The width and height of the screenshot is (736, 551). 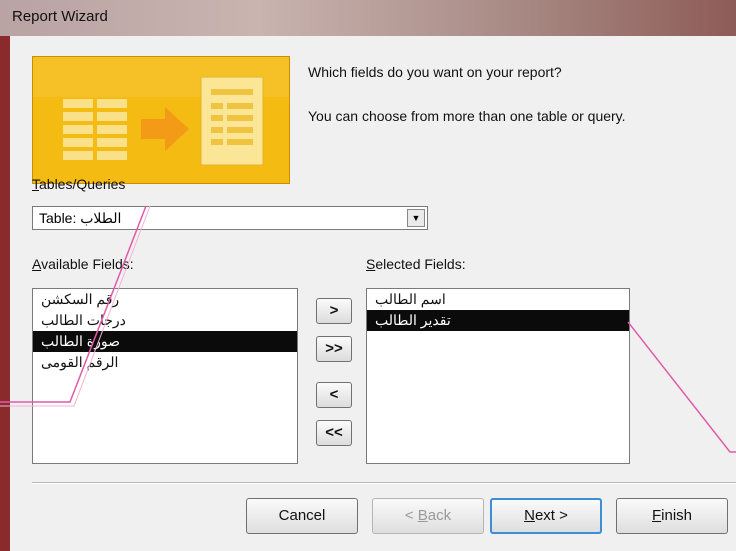 What do you see at coordinates (165, 341) in the screenshot?
I see `available-field-item-selected: صورة الطالب` at bounding box center [165, 341].